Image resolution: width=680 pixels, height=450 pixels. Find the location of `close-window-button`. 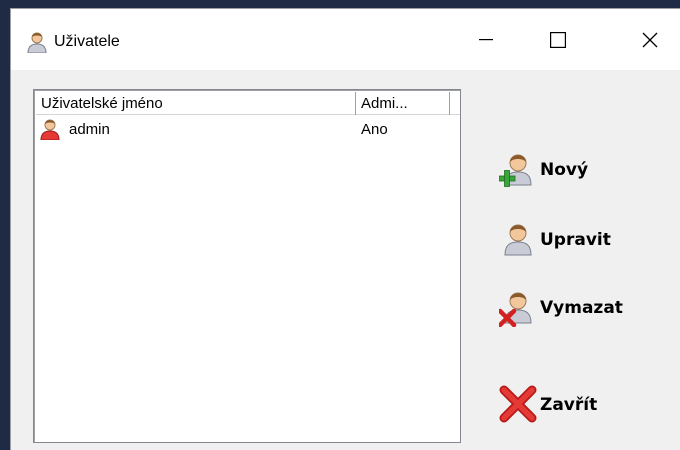

close-window-button is located at coordinates (650, 39).